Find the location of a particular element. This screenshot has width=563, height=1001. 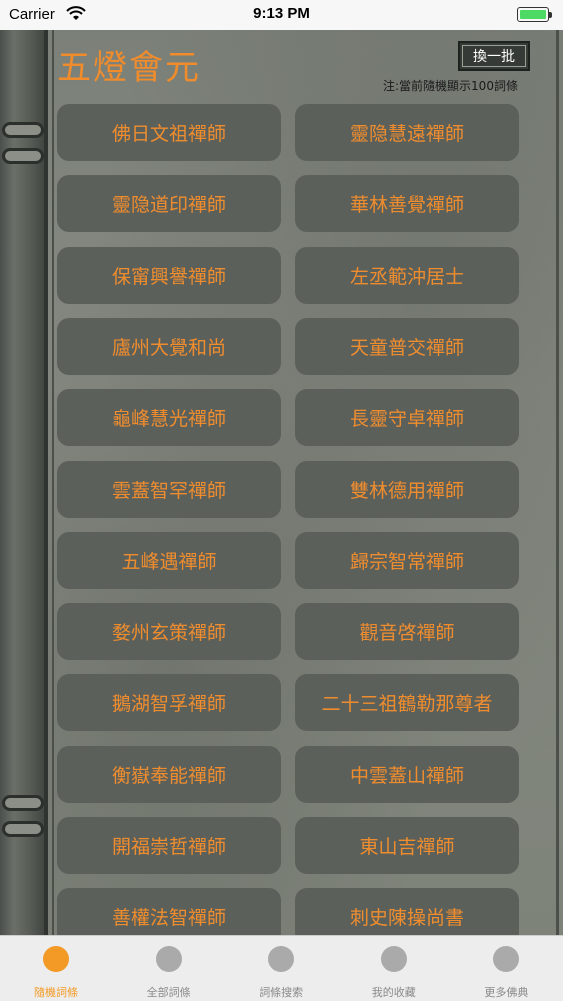

entry-button: 靈隐慧遠禪師 is located at coordinates (407, 132).